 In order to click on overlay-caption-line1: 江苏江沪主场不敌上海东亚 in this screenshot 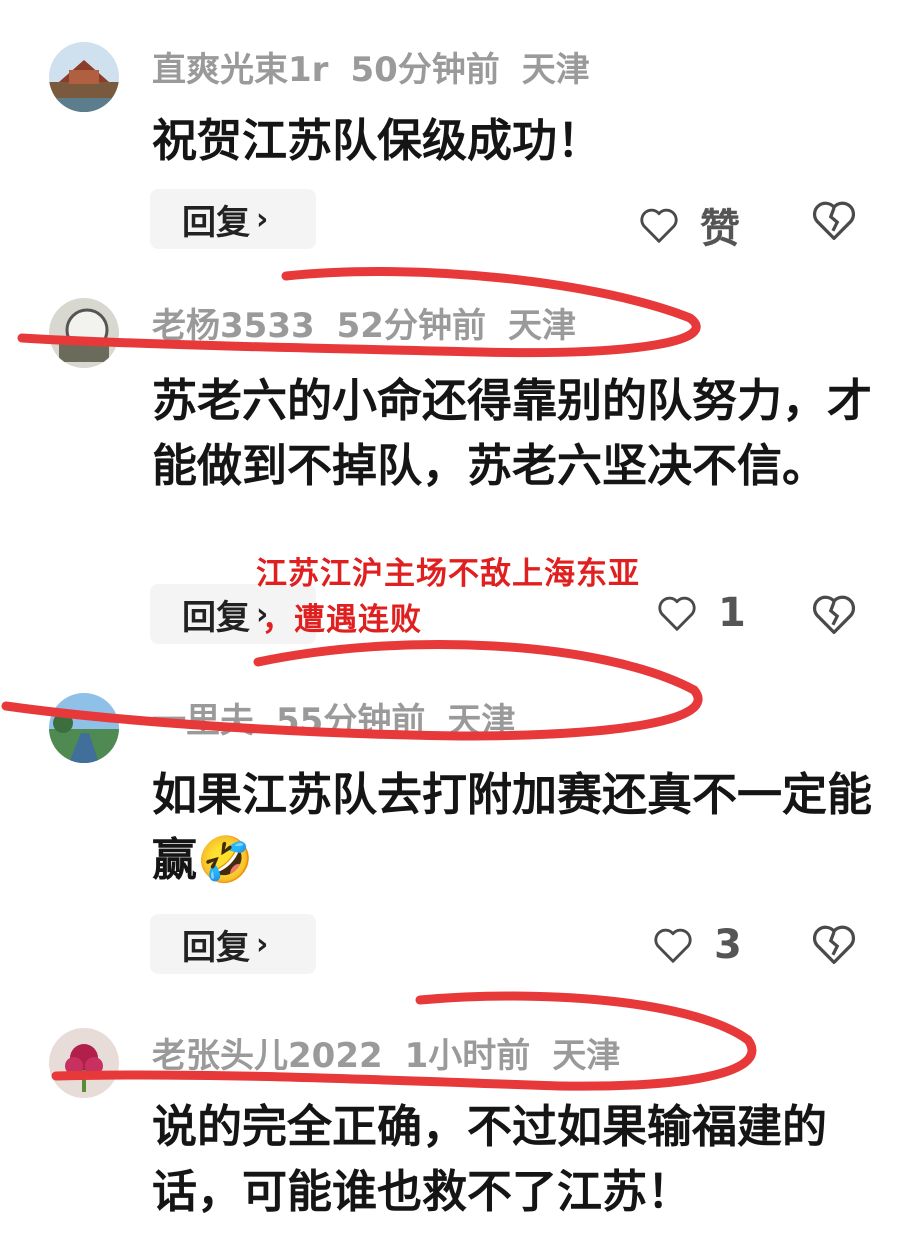, I will do `click(448, 574)`.